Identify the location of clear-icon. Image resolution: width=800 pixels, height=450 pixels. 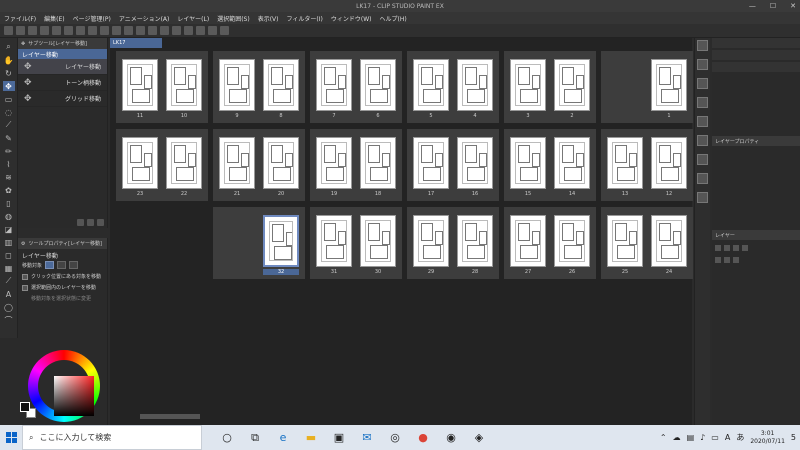
(68, 30).